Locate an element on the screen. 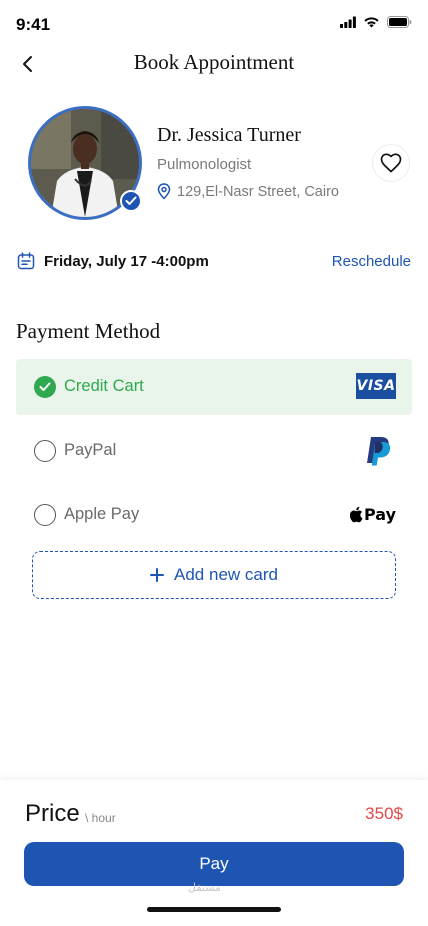 The width and height of the screenshot is (428, 926). doctor-specialty: Pulmonologist is located at coordinates (204, 164).